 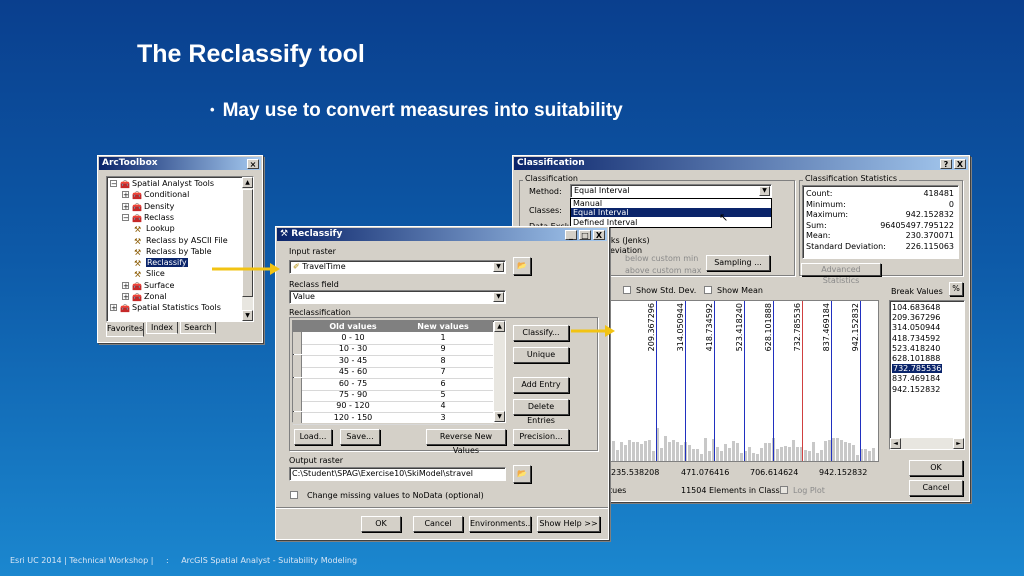 I want to click on old-value-cell: 90 - 120, so click(x=353, y=406).